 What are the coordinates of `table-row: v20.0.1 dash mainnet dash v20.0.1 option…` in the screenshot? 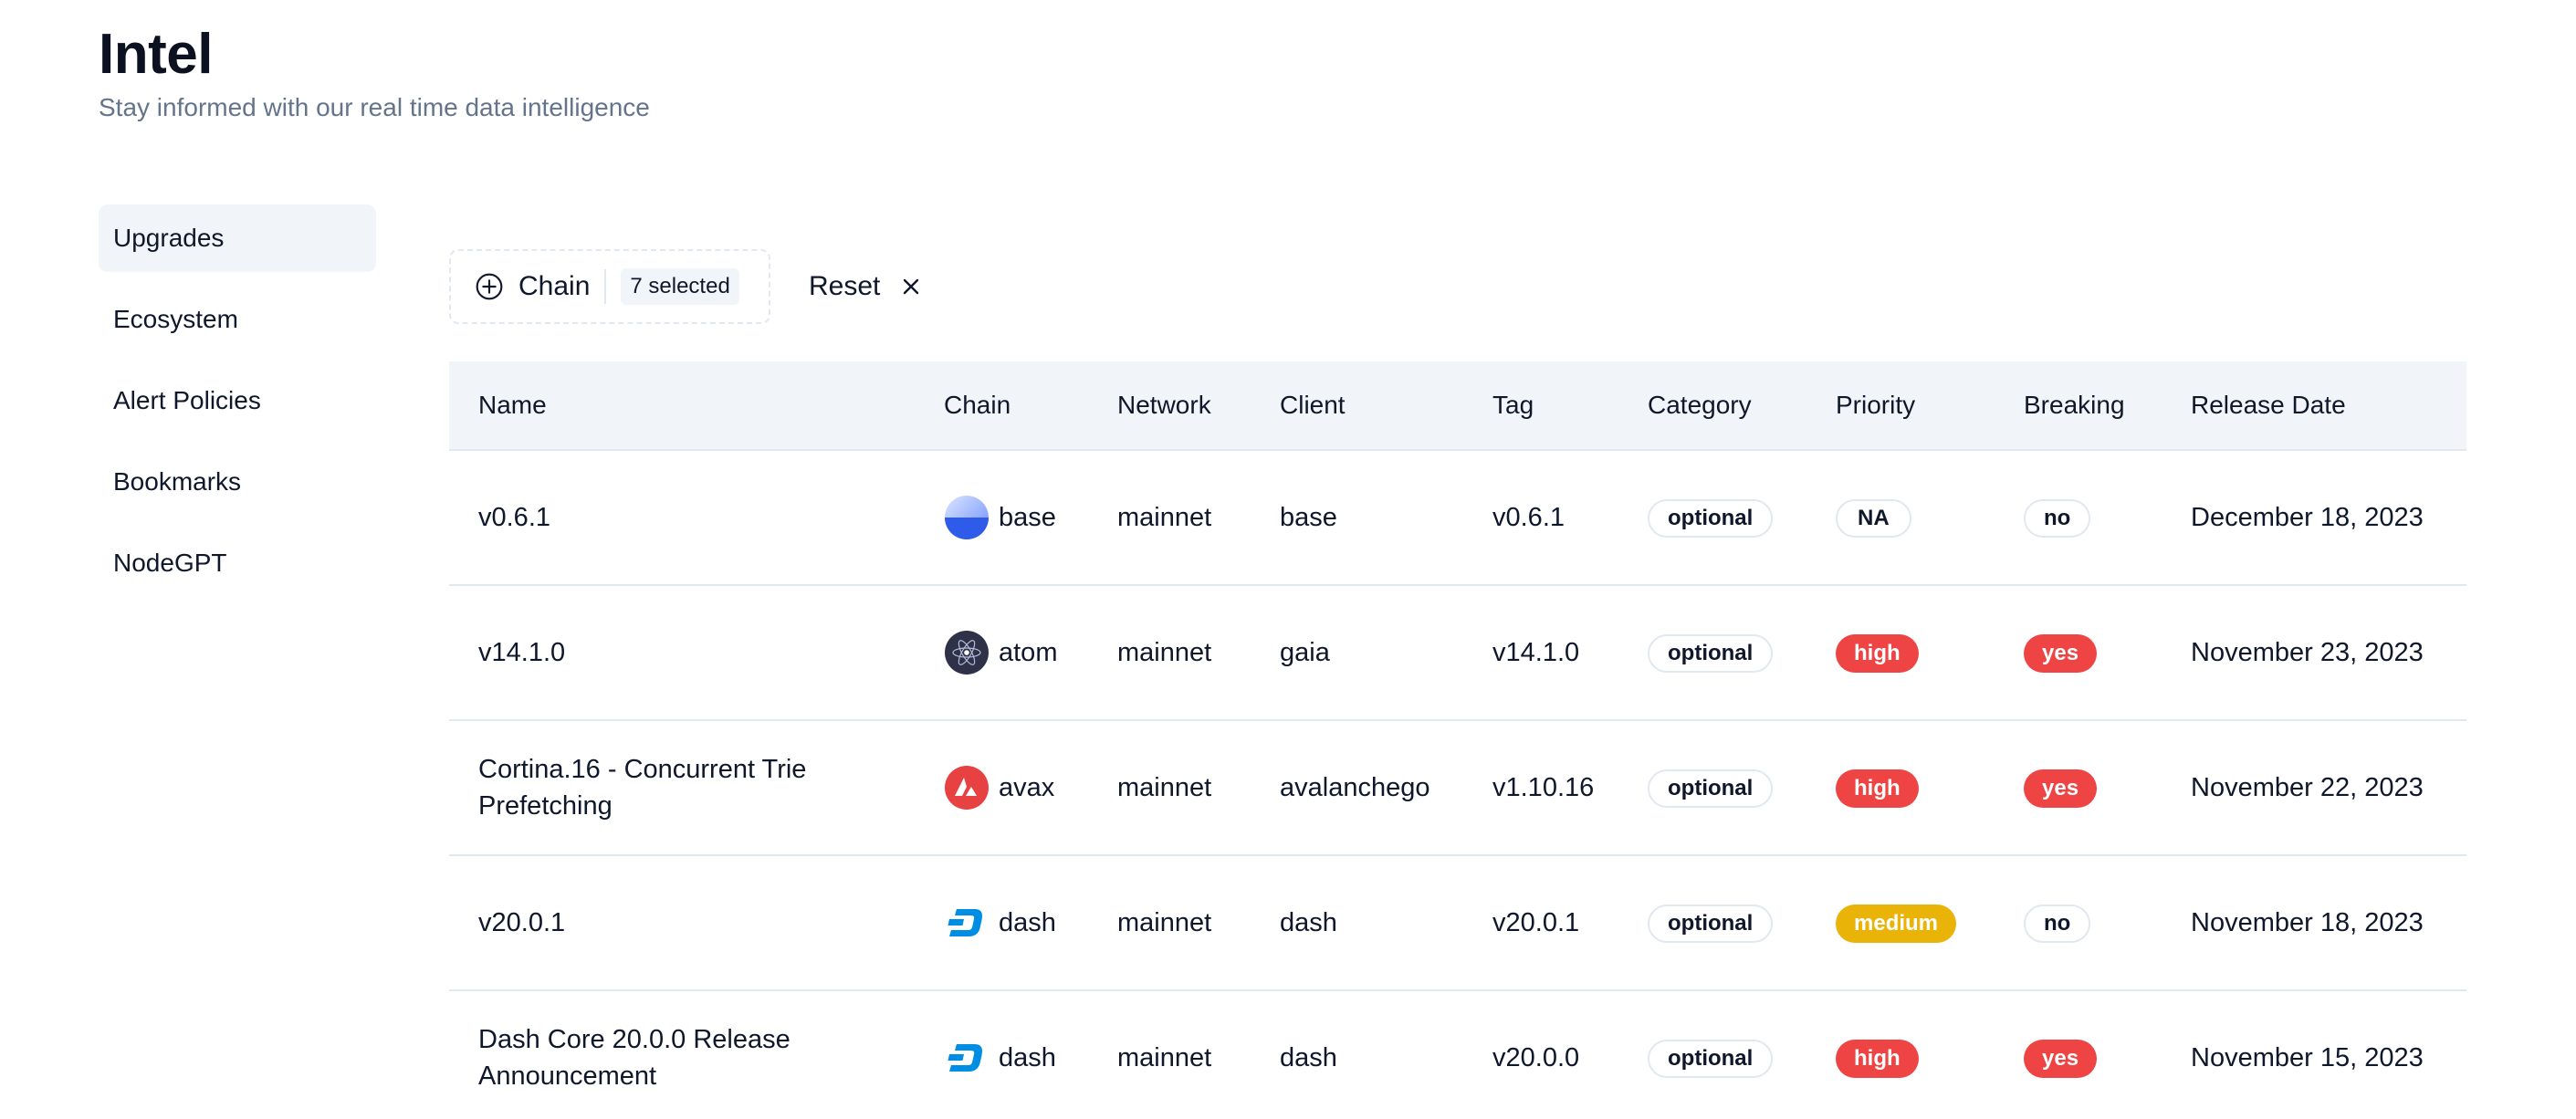 It's located at (1458, 923).